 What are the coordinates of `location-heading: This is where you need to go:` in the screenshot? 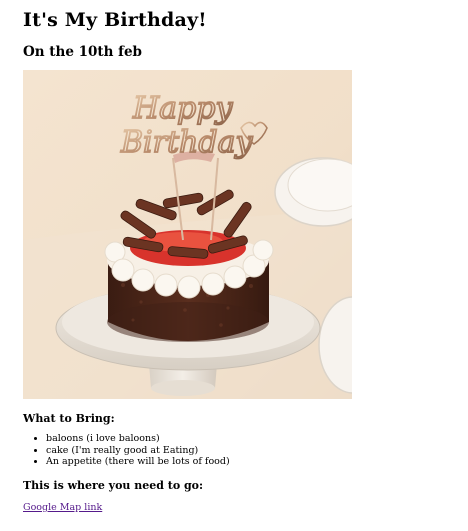 It's located at (113, 485).